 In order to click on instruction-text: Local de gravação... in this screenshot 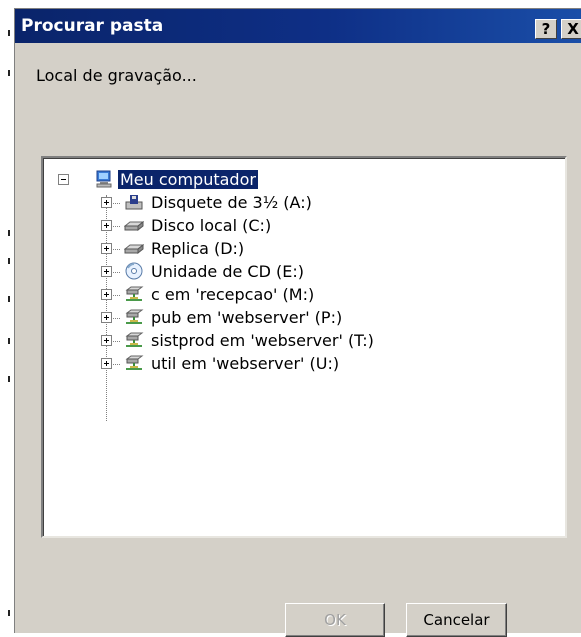, I will do `click(116, 75)`.